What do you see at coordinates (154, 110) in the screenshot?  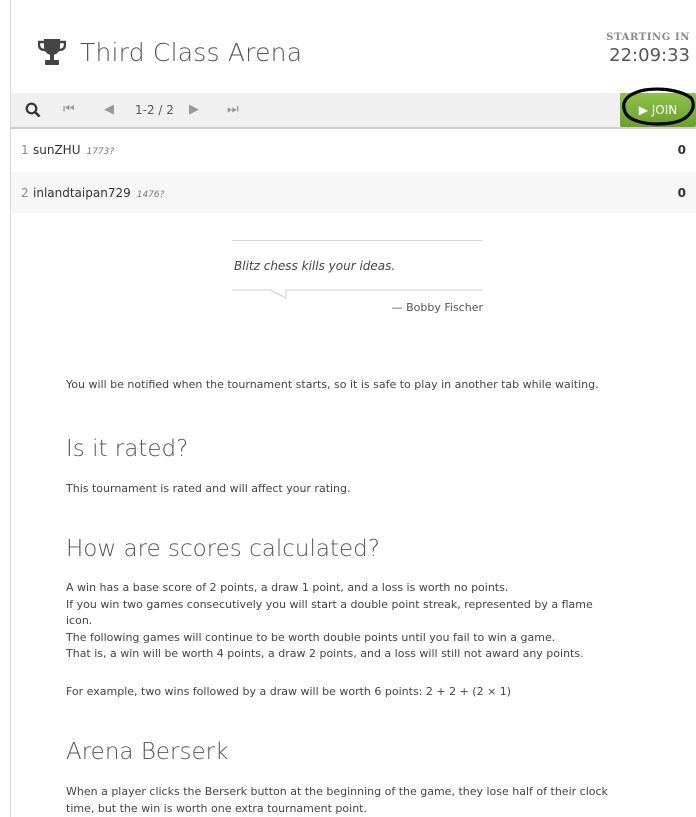 I see `page-range: 1-2 / 2` at bounding box center [154, 110].